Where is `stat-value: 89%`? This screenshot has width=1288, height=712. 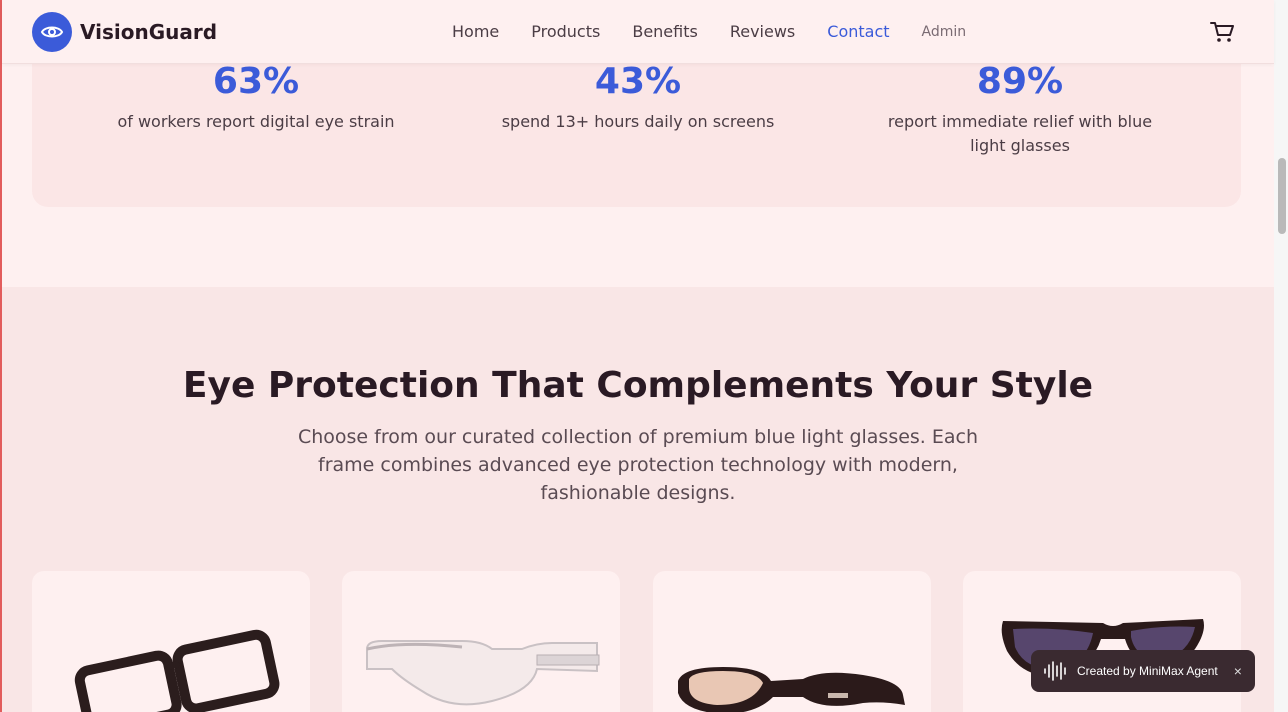 stat-value: 89% is located at coordinates (1020, 81).